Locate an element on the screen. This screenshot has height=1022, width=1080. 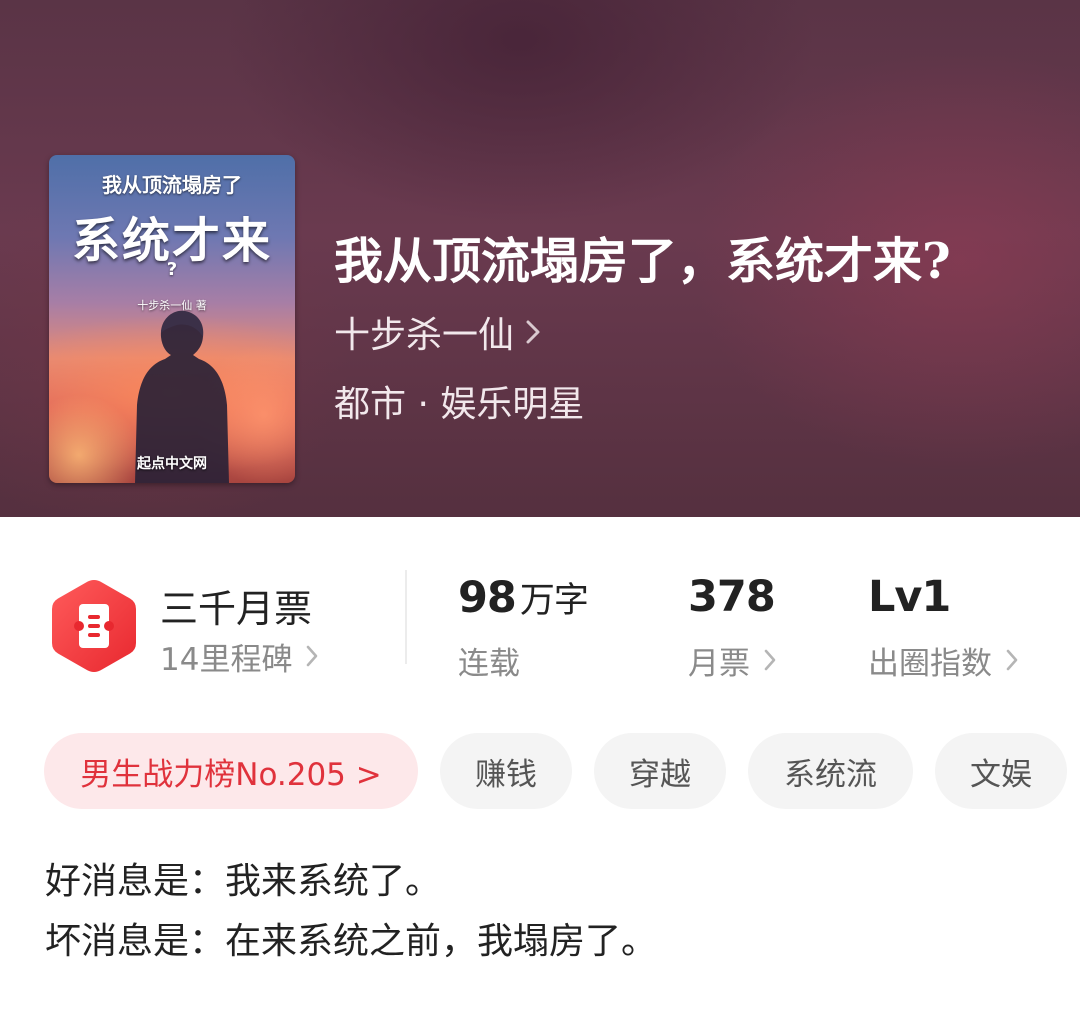
book-title: 我从顶流塌房了，系统才来? is located at coordinates (642, 261).